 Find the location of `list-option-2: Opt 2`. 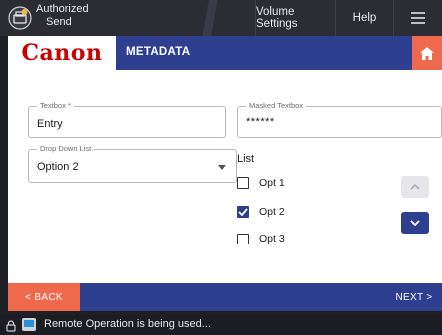

list-option-2: Opt 2 is located at coordinates (261, 212).